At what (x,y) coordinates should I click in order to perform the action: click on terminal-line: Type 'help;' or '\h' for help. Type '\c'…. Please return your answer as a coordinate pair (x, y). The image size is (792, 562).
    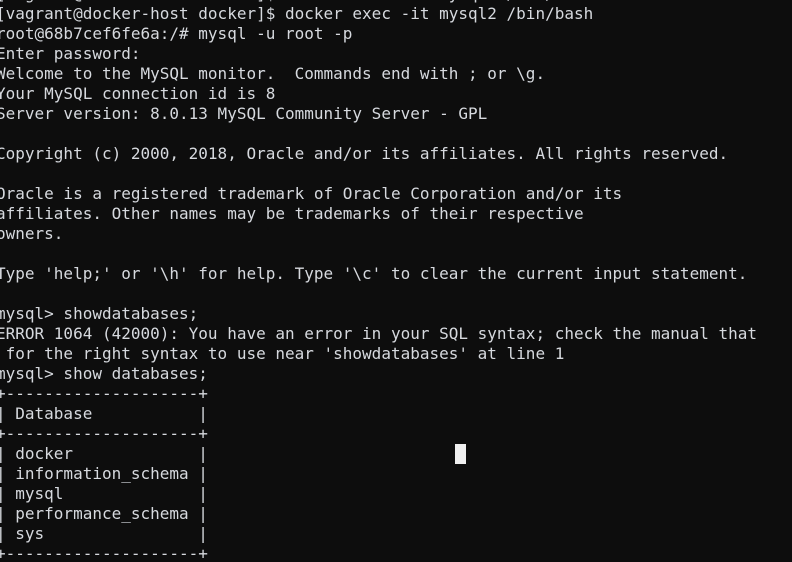
    Looking at the image, I should click on (374, 273).